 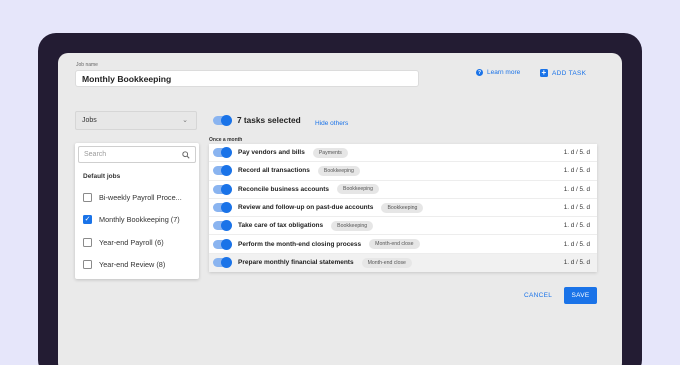 I want to click on learn-more-link: ? Learn more, so click(x=498, y=72).